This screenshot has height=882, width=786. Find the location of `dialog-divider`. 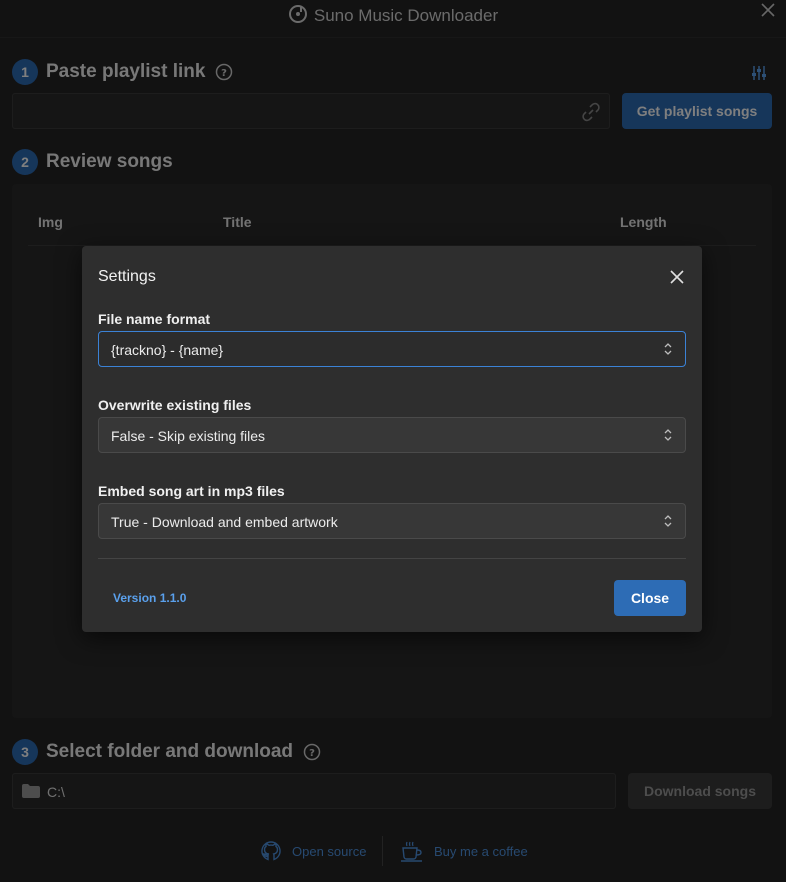

dialog-divider is located at coordinates (392, 558).